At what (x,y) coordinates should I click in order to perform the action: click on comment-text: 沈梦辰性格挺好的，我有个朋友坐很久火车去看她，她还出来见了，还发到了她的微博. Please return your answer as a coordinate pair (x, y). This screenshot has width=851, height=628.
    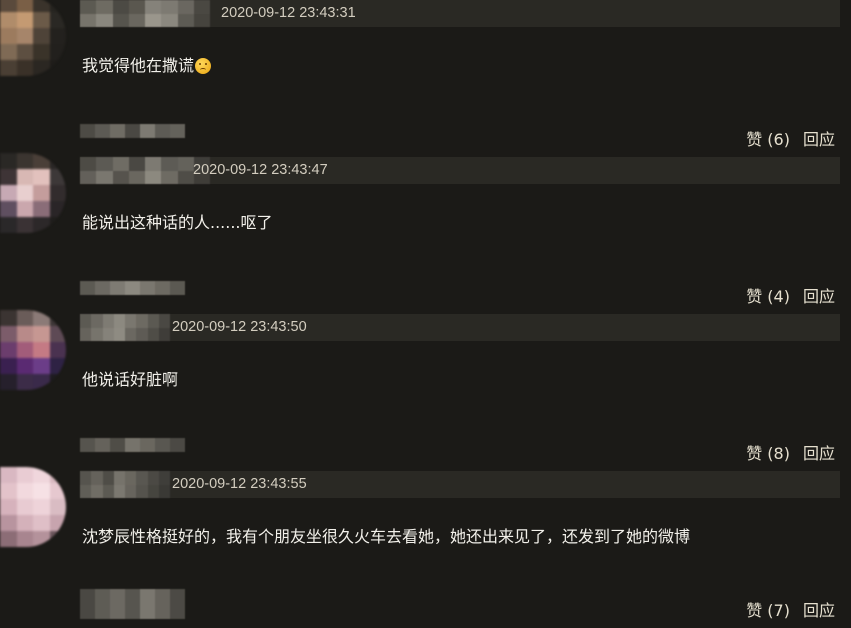
    Looking at the image, I should click on (386, 535).